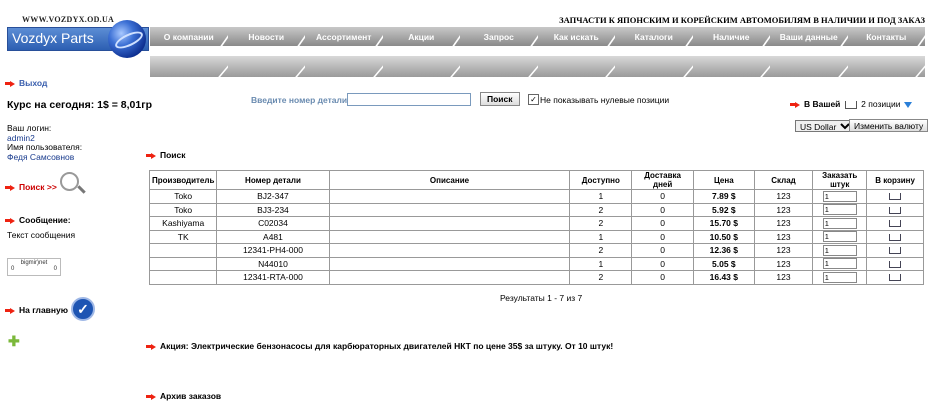 Image resolution: width=935 pixels, height=415 pixels. Describe the element at coordinates (536, 277) in the screenshot. I see `table-row: 12341-RTA-000 2 0 16.43 $123` at that location.